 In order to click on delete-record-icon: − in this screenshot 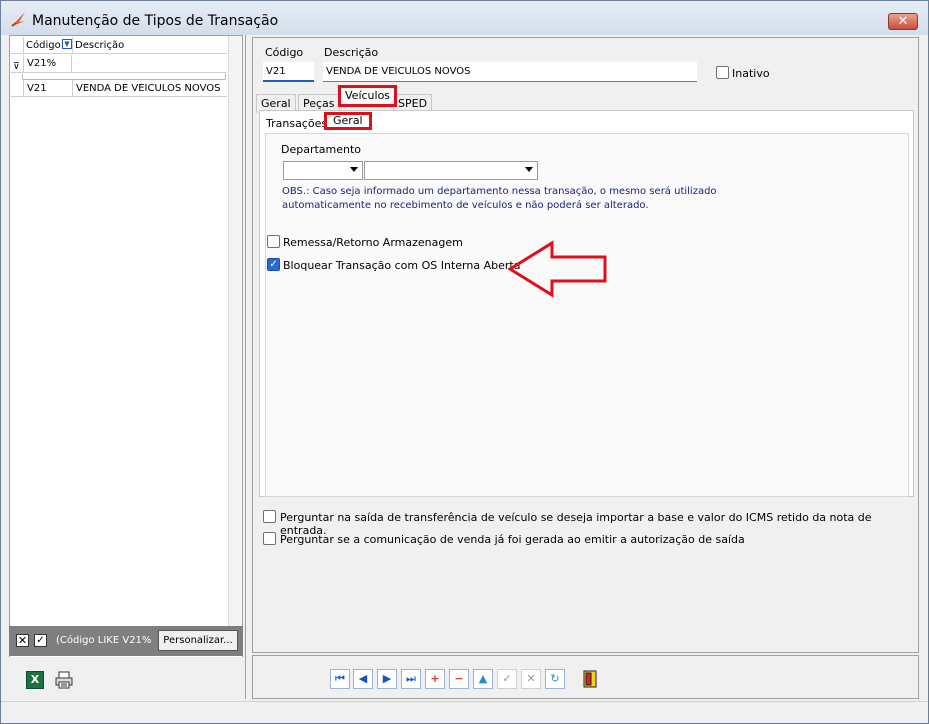, I will do `click(459, 679)`.